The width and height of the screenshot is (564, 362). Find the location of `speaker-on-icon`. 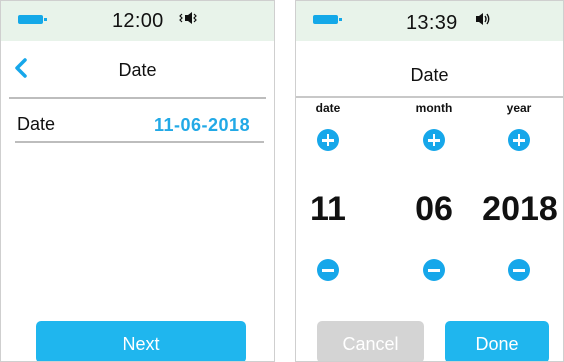

speaker-on-icon is located at coordinates (483, 19).